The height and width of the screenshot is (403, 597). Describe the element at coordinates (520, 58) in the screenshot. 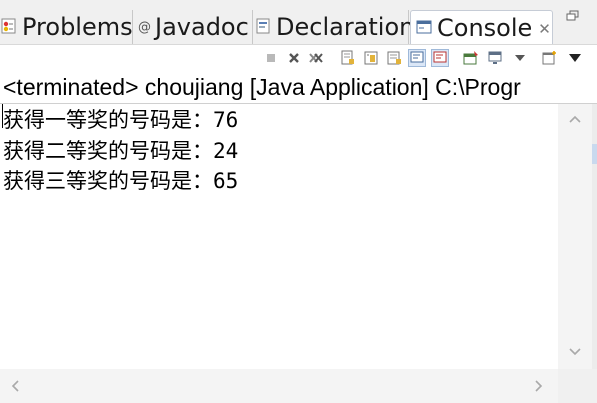

I see `display-console-dropdown-icon` at that location.